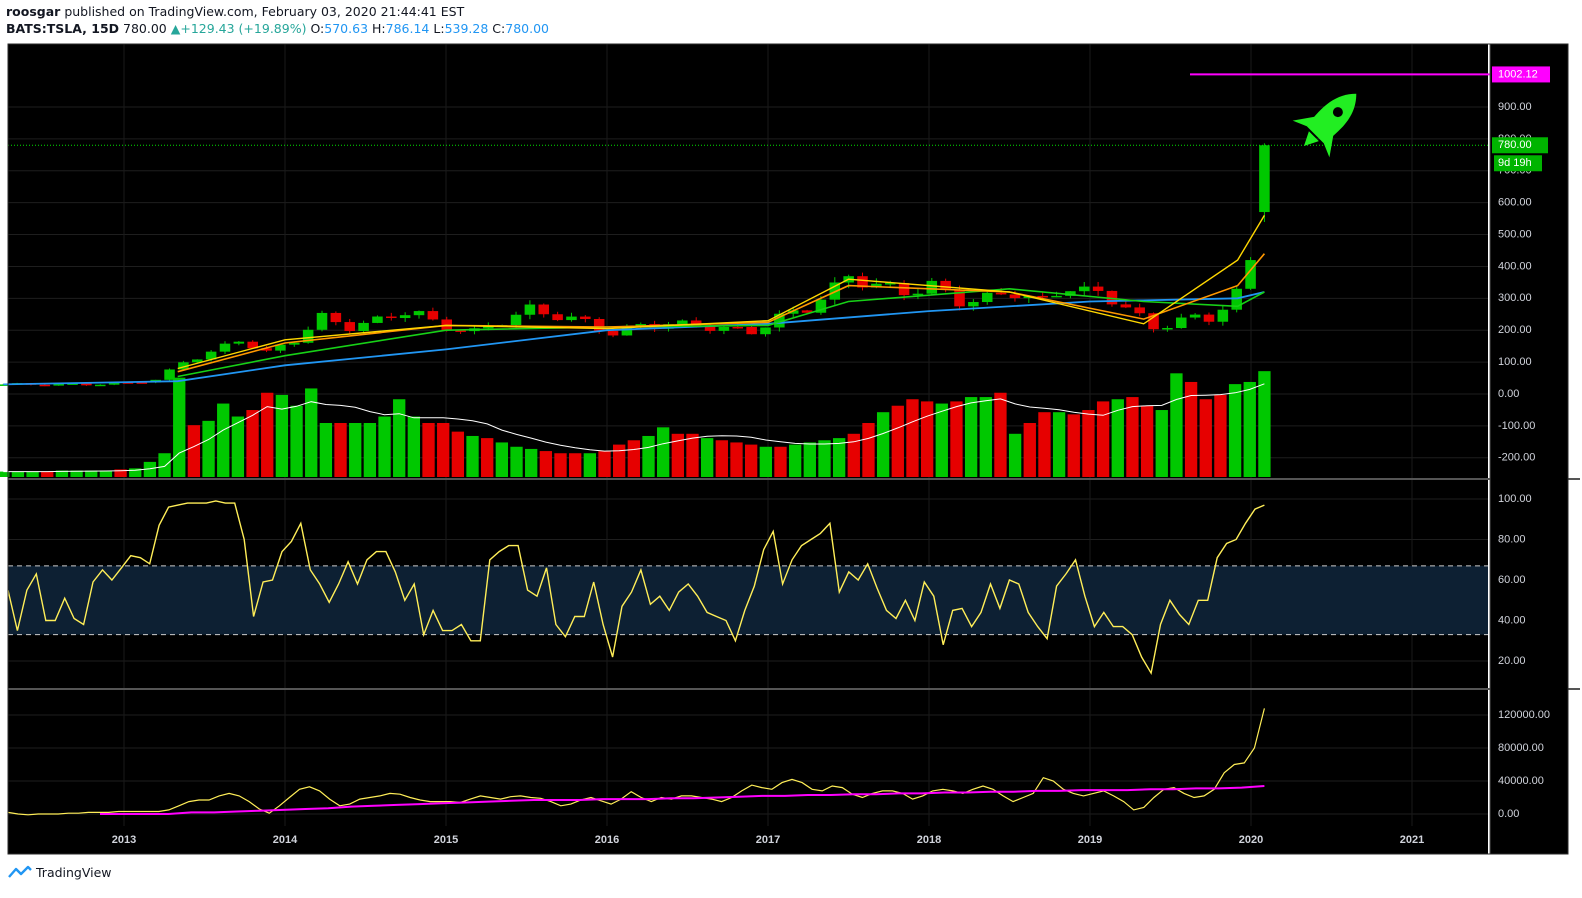  I want to click on obv-tick-label: 0.00, so click(1508, 814).